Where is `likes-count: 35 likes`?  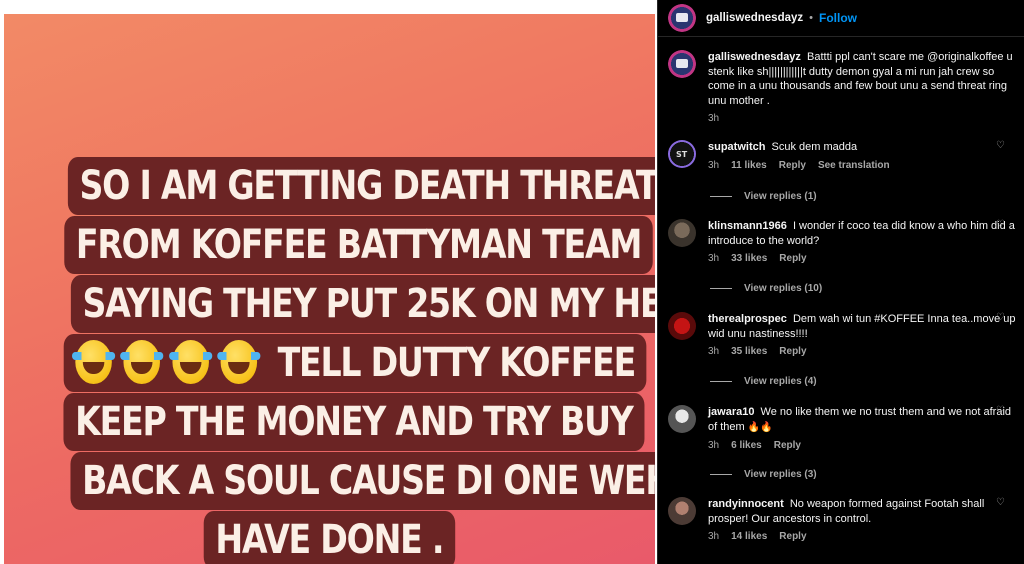
likes-count: 35 likes is located at coordinates (749, 352).